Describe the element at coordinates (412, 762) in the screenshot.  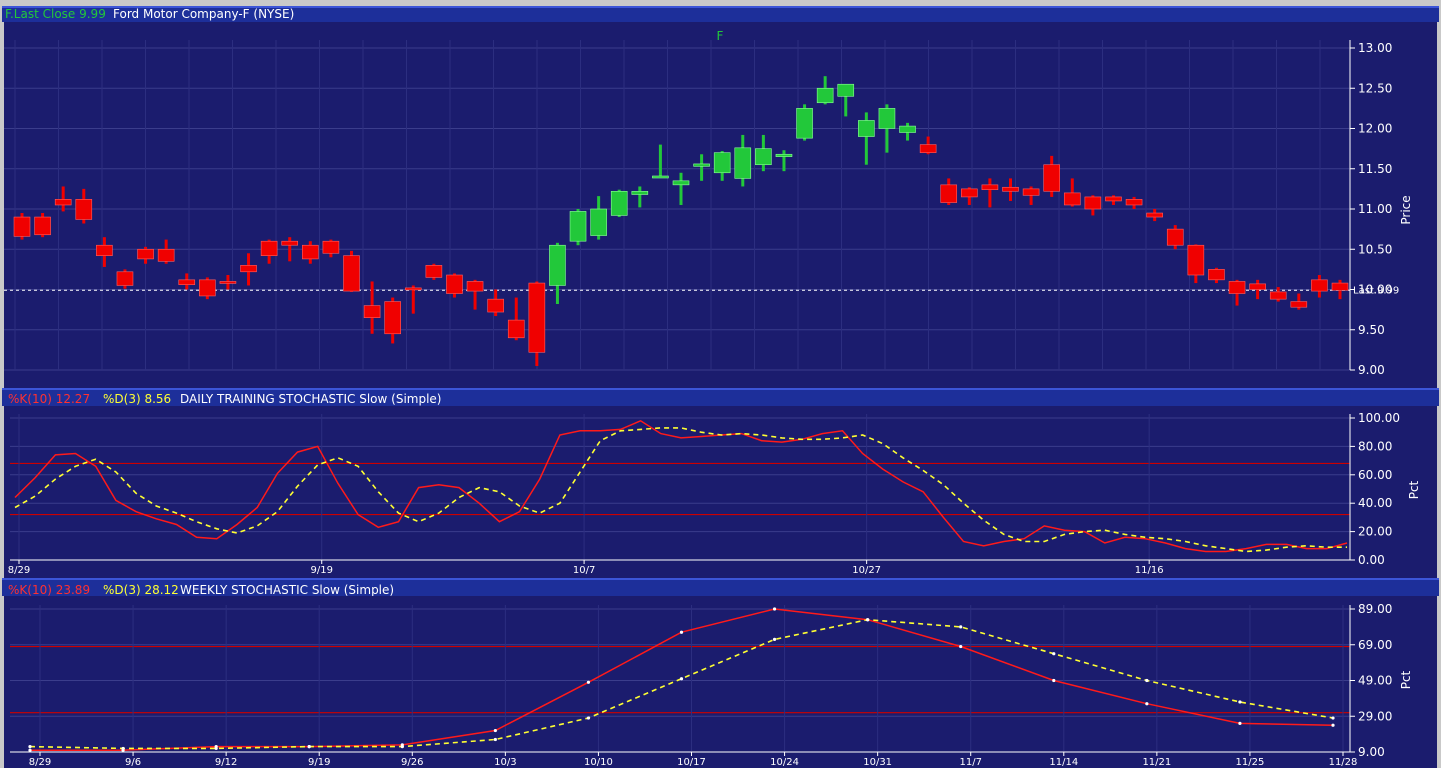
I see `stoch-x-tick-label: 9/26` at that location.